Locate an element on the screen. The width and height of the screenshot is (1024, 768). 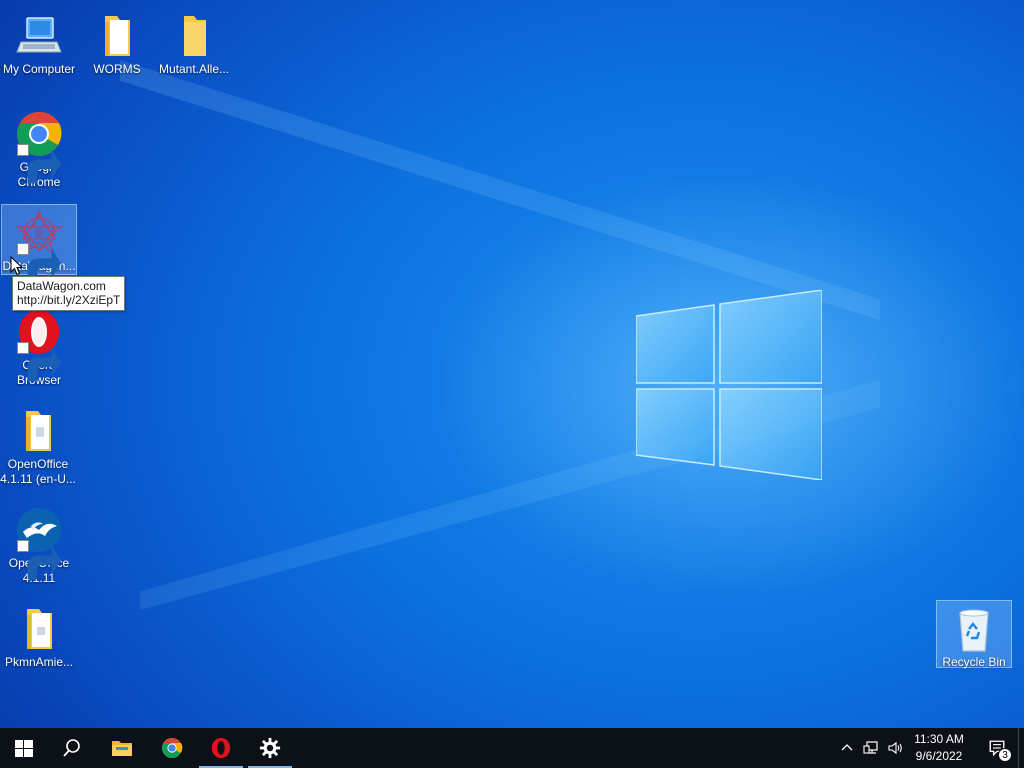
clock-time: 11:30 AM is located at coordinates (939, 739).